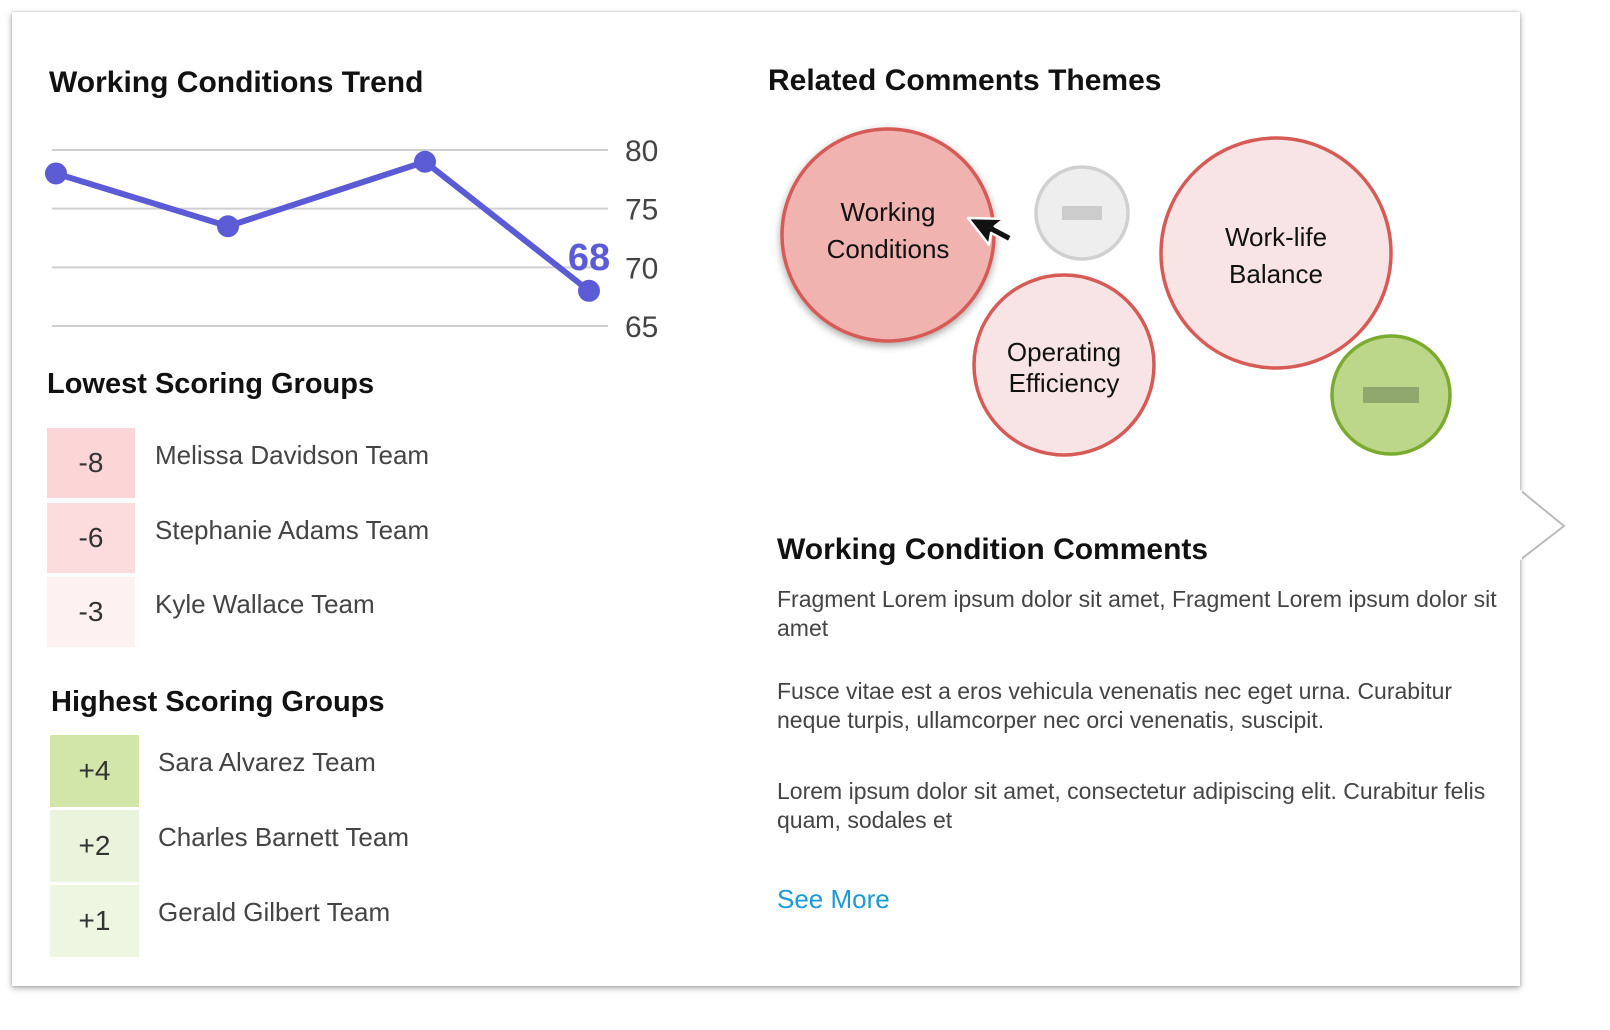  What do you see at coordinates (888, 212) in the screenshot?
I see `bubble-label: Working` at bounding box center [888, 212].